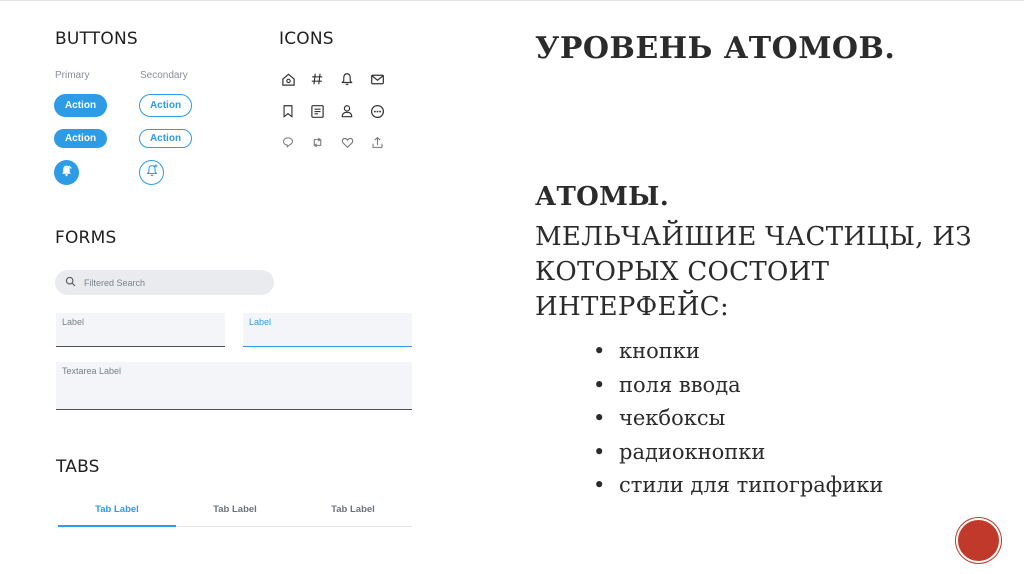  I want to click on heart-icon, so click(347, 142).